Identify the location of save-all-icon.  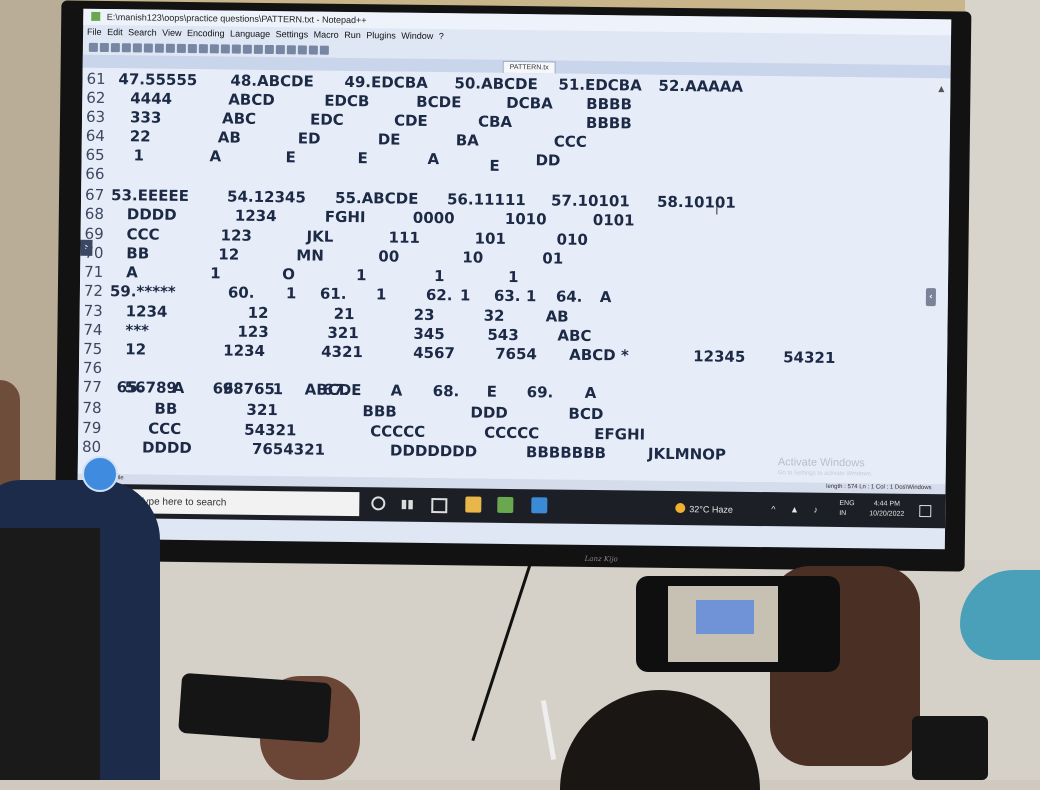
(126, 47).